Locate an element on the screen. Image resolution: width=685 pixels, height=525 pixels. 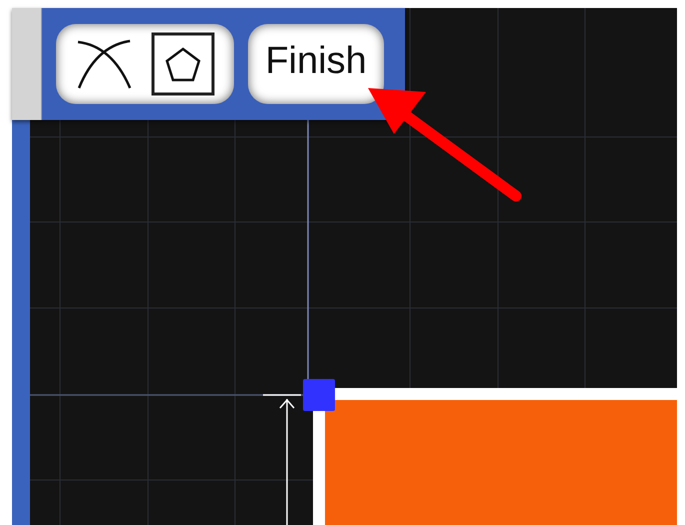
finish-button: Finish is located at coordinates (316, 64).